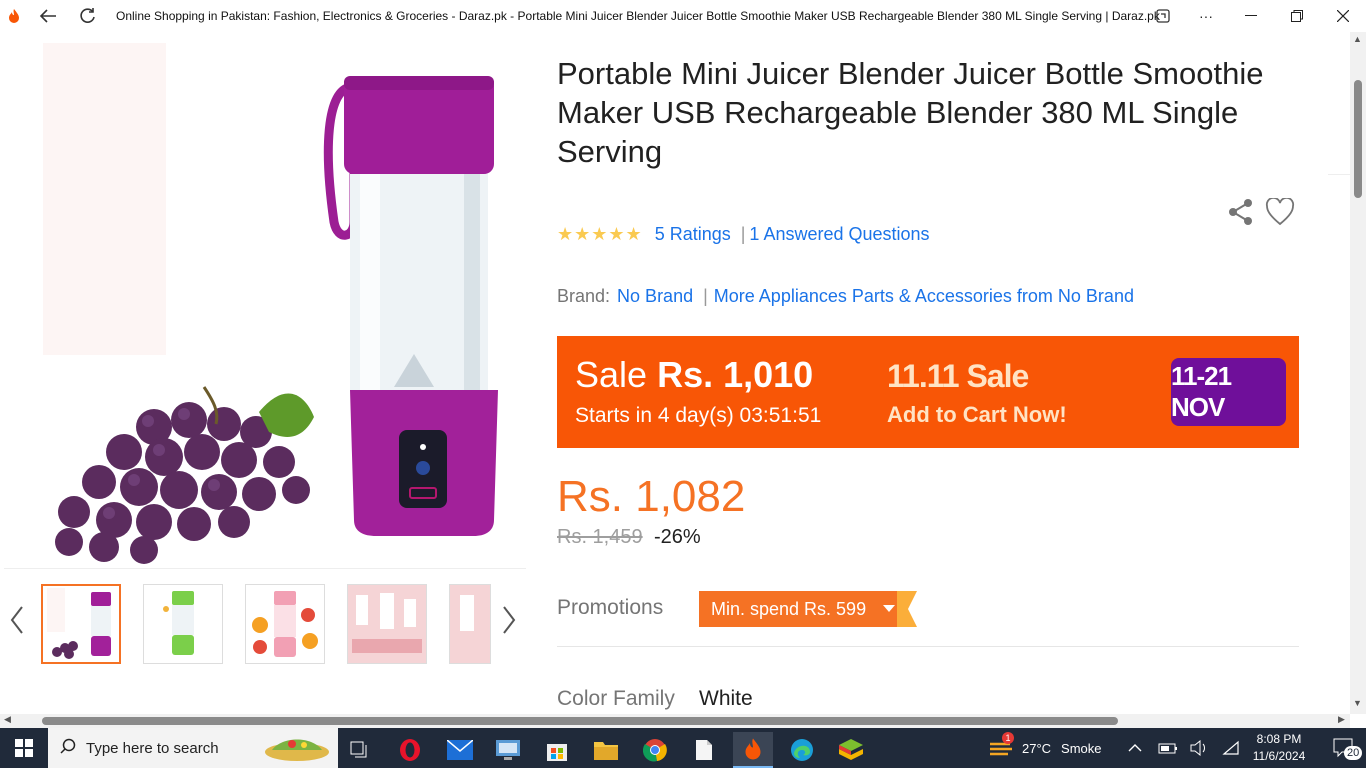 This screenshot has width=1366, height=768. Describe the element at coordinates (1297, 16) in the screenshot. I see `restore-button` at that location.